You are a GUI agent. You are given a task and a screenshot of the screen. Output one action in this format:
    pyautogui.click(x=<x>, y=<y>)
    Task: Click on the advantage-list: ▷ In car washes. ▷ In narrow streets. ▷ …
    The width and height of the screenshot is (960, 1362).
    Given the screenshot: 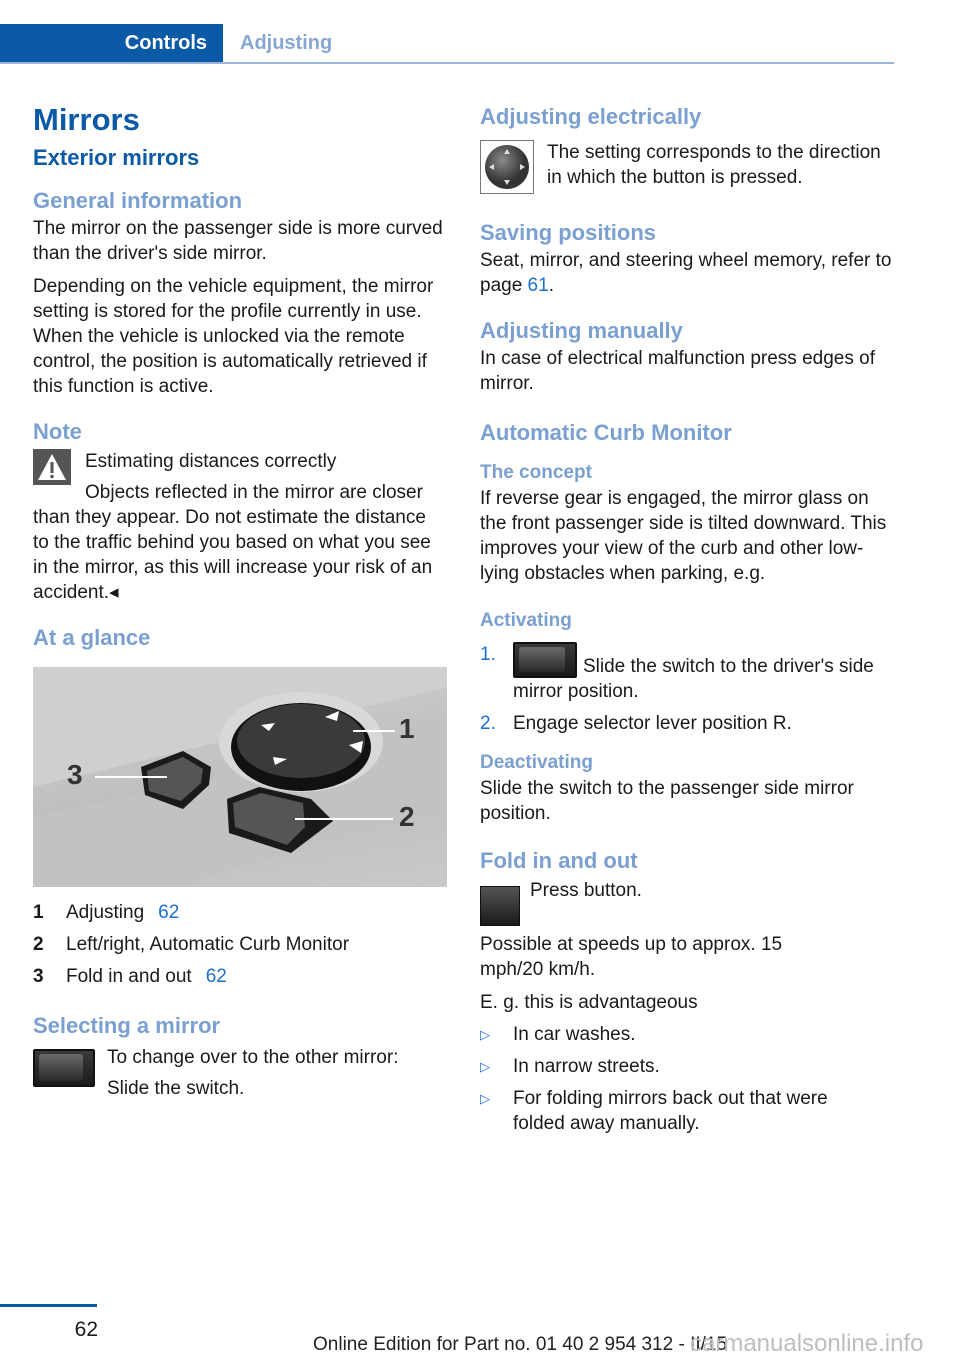 What is the action you would take?
    pyautogui.click(x=689, y=1079)
    